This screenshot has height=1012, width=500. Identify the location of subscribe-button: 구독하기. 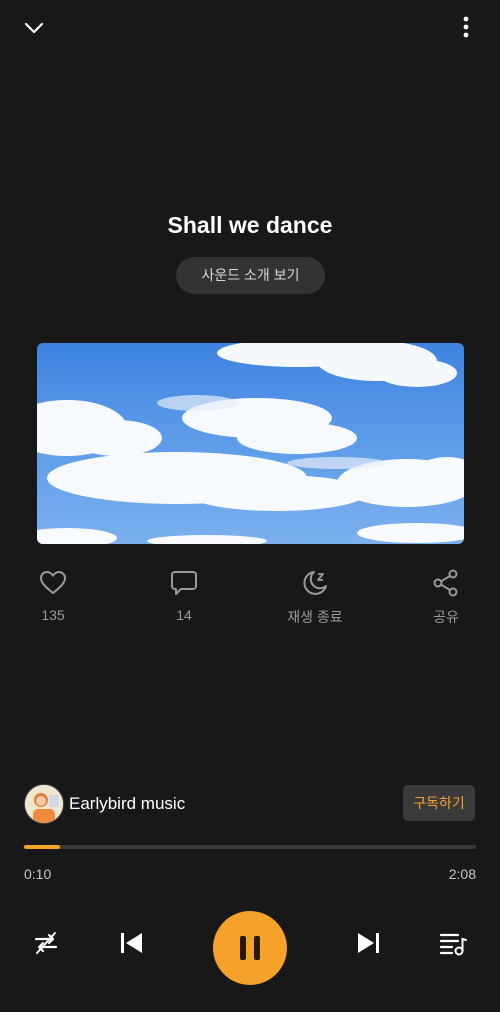
(439, 803).